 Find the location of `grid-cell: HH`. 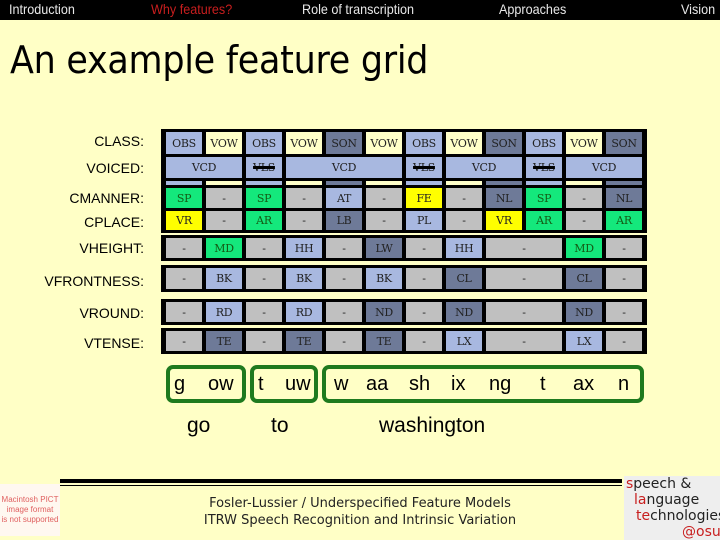

grid-cell: HH is located at coordinates (304, 248).